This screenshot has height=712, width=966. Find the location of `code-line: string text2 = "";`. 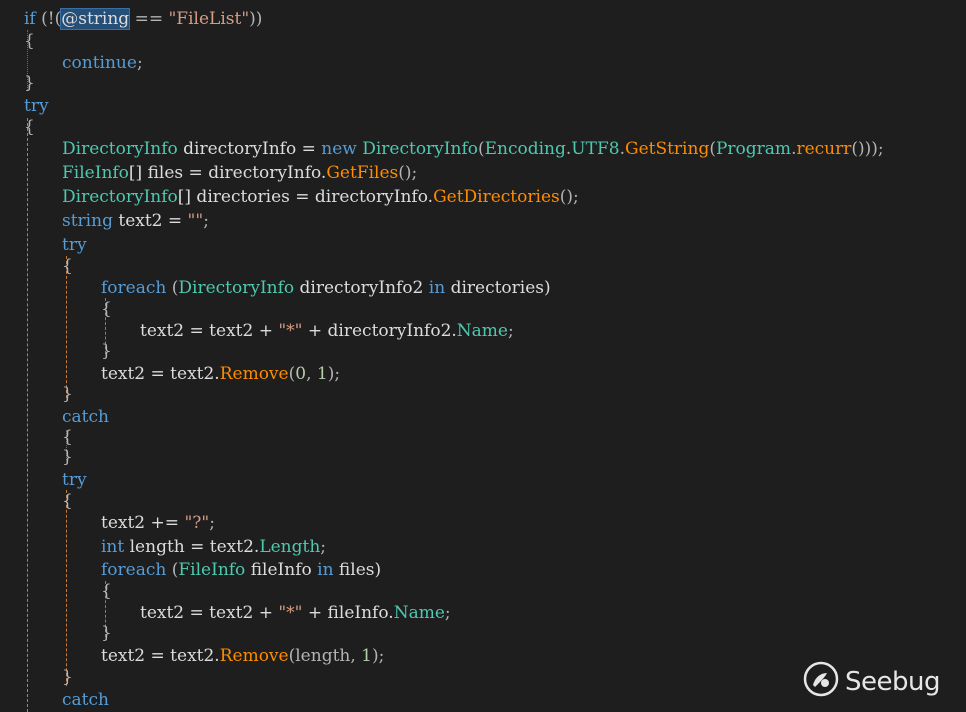

code-line: string text2 = ""; is located at coordinates (135, 221).